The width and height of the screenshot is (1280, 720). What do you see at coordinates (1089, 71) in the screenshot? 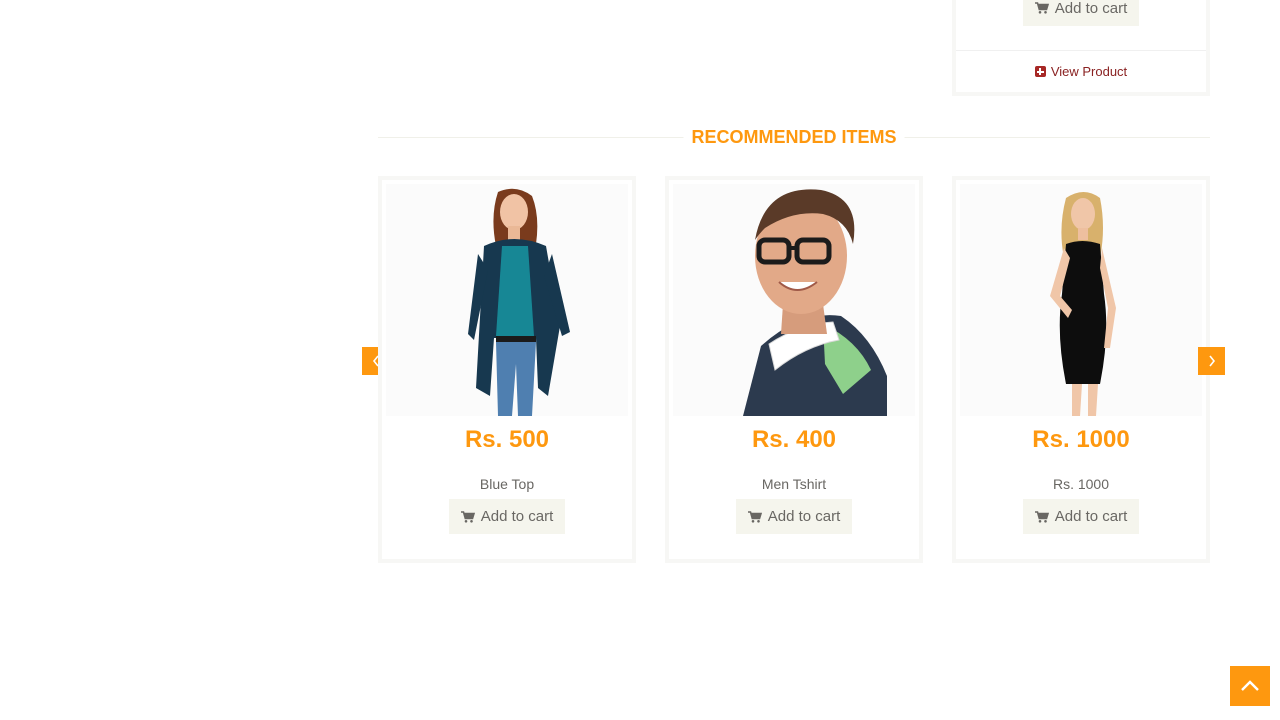
I see `view-product-label: View Product` at bounding box center [1089, 71].